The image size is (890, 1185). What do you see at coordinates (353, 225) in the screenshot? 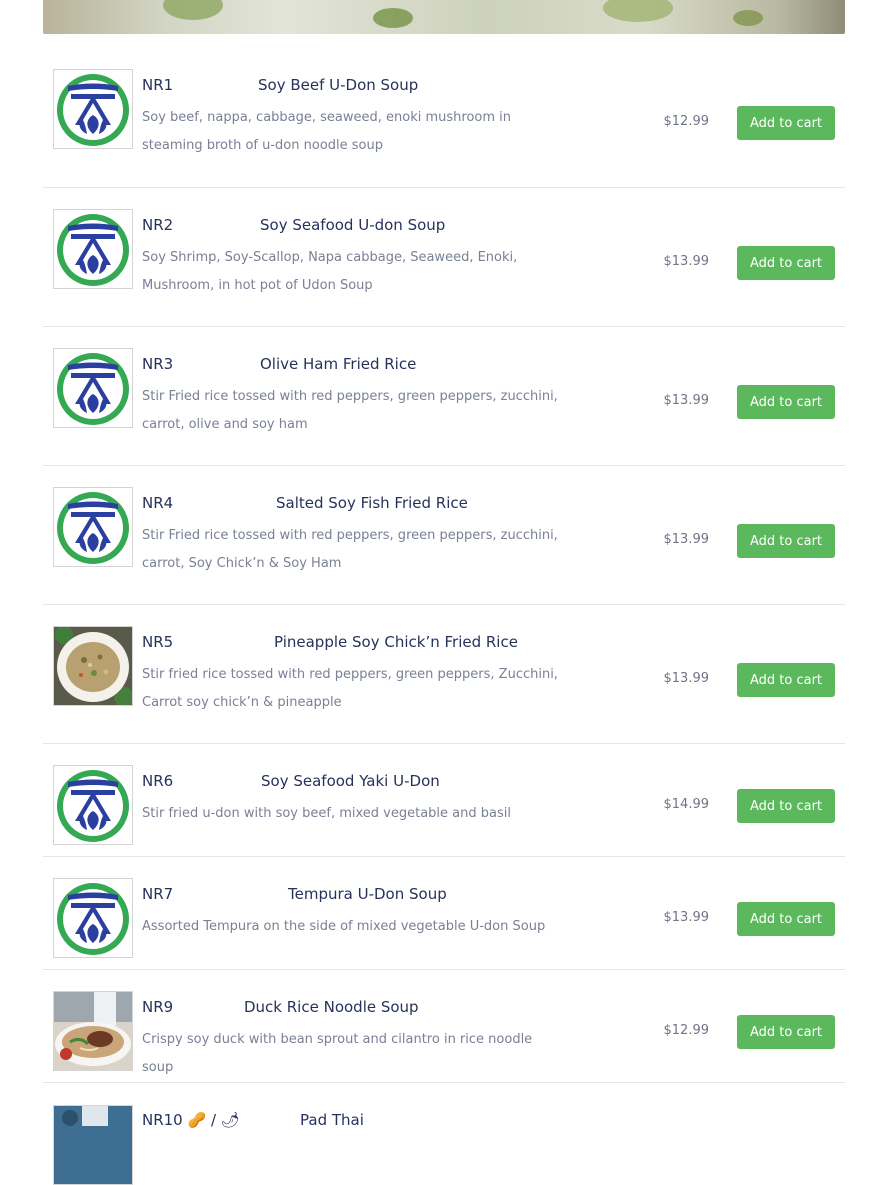
I see `item-title: Soy Seafood U-don Soup` at bounding box center [353, 225].